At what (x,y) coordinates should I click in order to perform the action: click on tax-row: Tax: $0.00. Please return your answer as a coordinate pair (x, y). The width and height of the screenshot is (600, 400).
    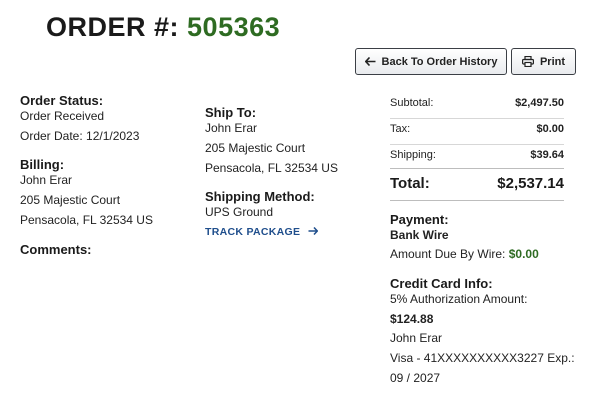
    Looking at the image, I should click on (477, 129).